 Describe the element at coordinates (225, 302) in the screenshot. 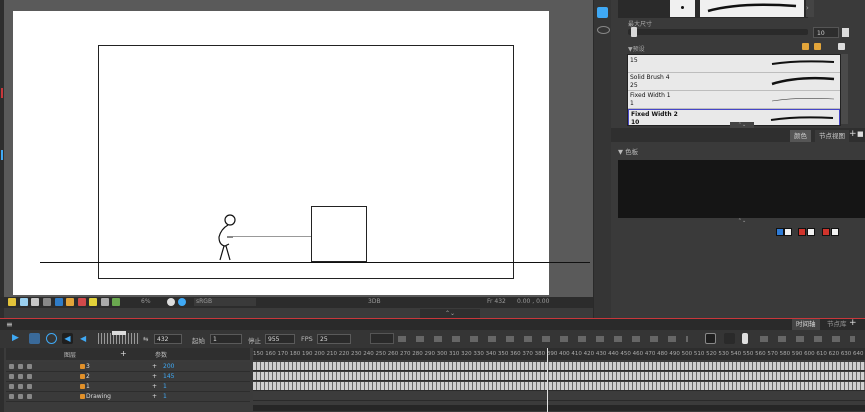

I see `color-space-select: sRGB` at that location.